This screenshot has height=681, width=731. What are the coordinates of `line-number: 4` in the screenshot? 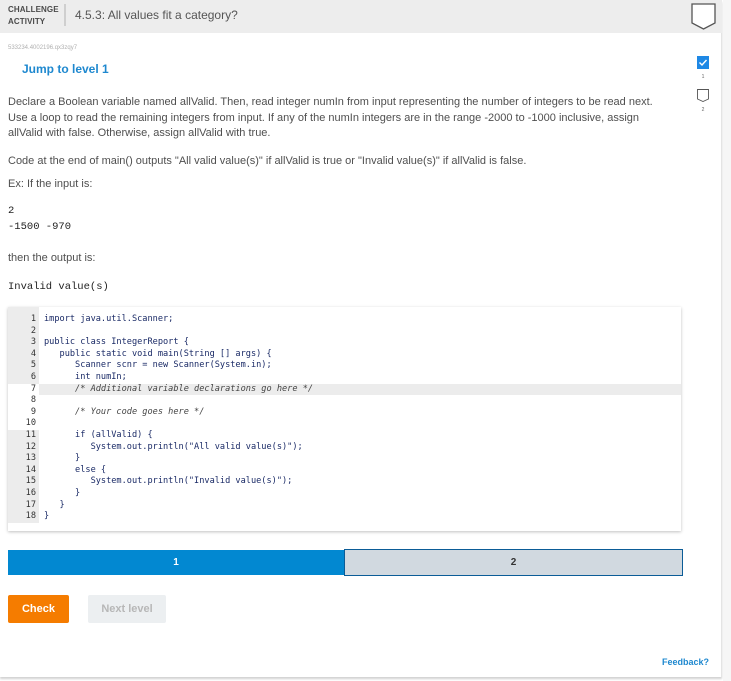 It's located at (23, 354).